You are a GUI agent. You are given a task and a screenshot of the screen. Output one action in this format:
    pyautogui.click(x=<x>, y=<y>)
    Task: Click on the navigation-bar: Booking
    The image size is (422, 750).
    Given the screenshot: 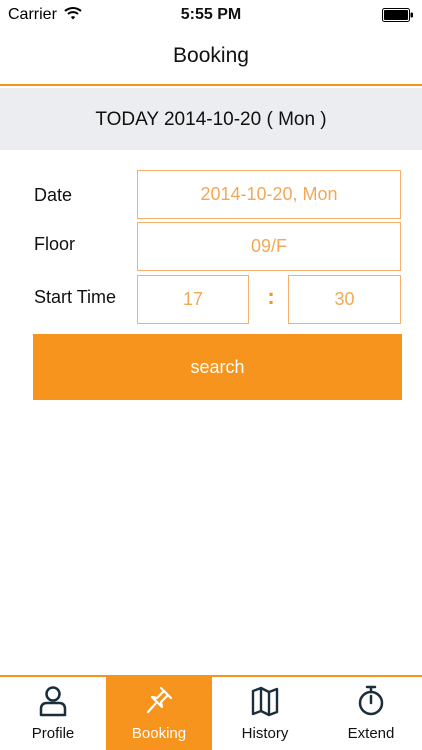 What is the action you would take?
    pyautogui.click(x=211, y=58)
    